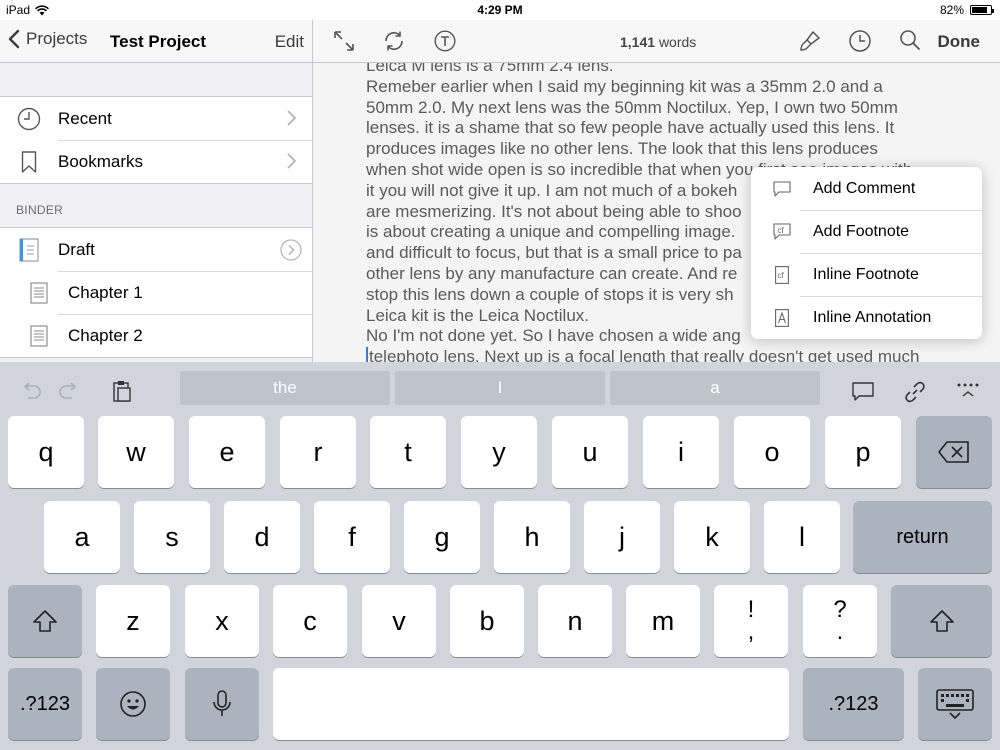  I want to click on back-button: Projects, so click(47, 39).